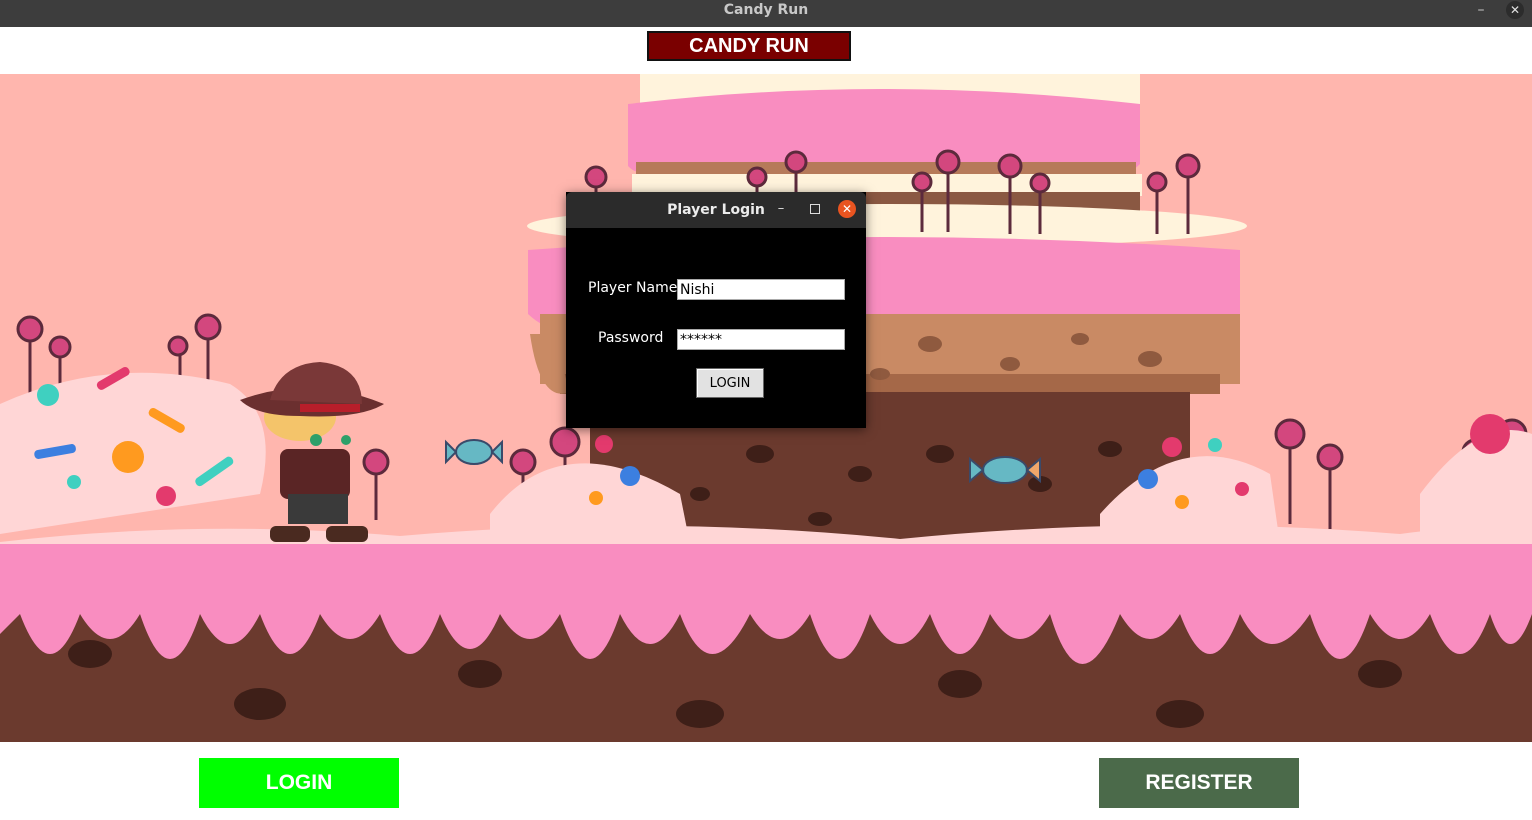  What do you see at coordinates (847, 209) in the screenshot?
I see `dialog-close-button: ✕` at bounding box center [847, 209].